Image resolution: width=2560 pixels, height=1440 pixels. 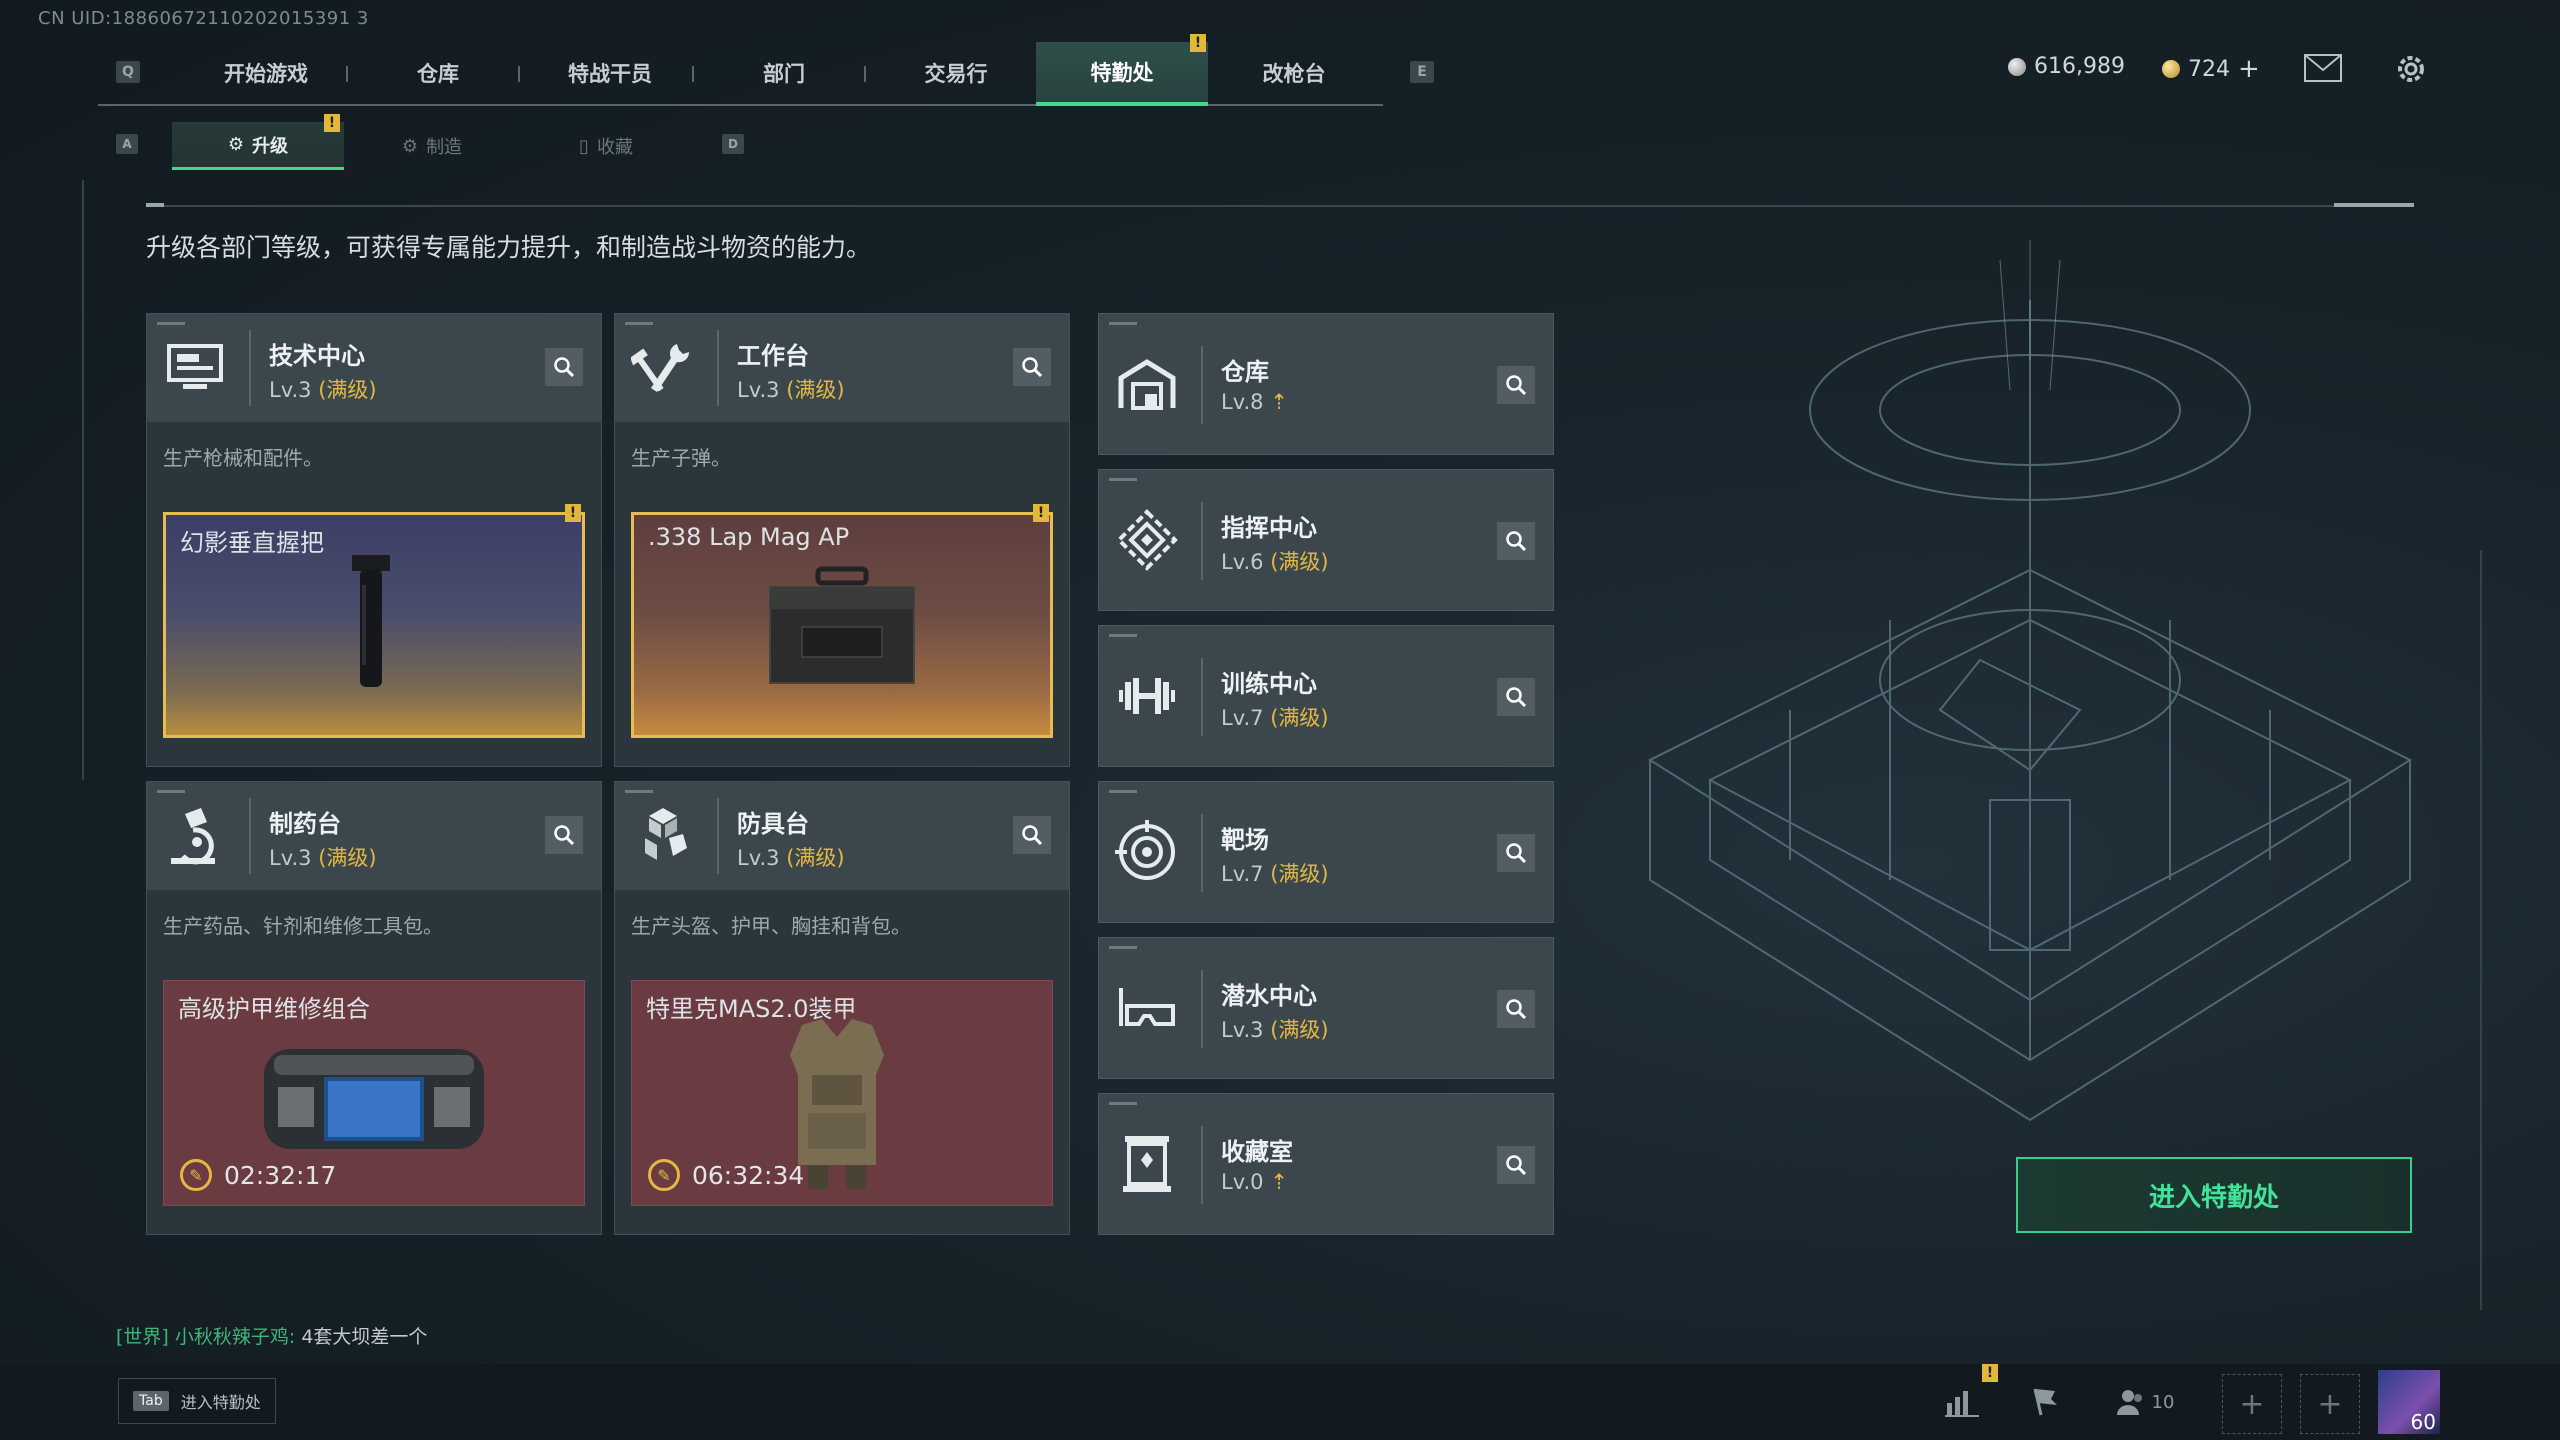 I want to click on player-level: 60, so click(x=2423, y=1422).